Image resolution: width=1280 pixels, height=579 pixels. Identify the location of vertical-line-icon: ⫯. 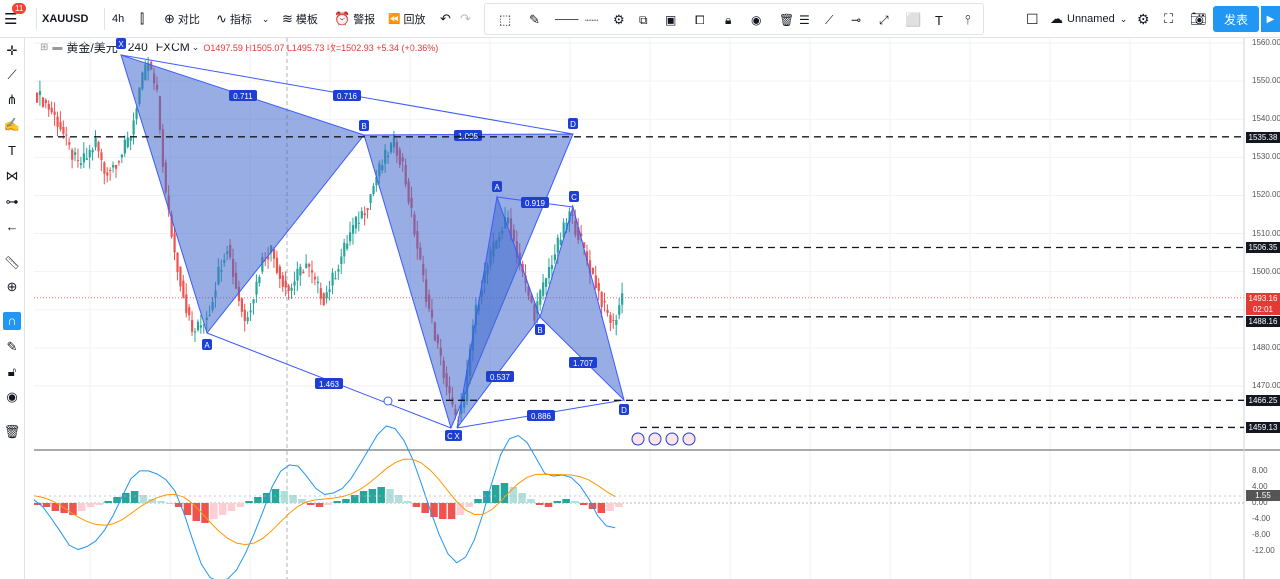
(968, 20).